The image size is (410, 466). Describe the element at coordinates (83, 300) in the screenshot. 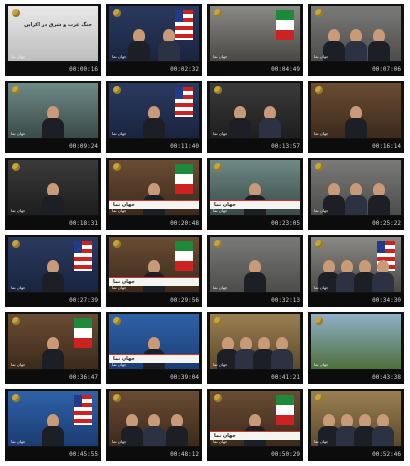

I see `timestamp-label: 00:27:39` at that location.